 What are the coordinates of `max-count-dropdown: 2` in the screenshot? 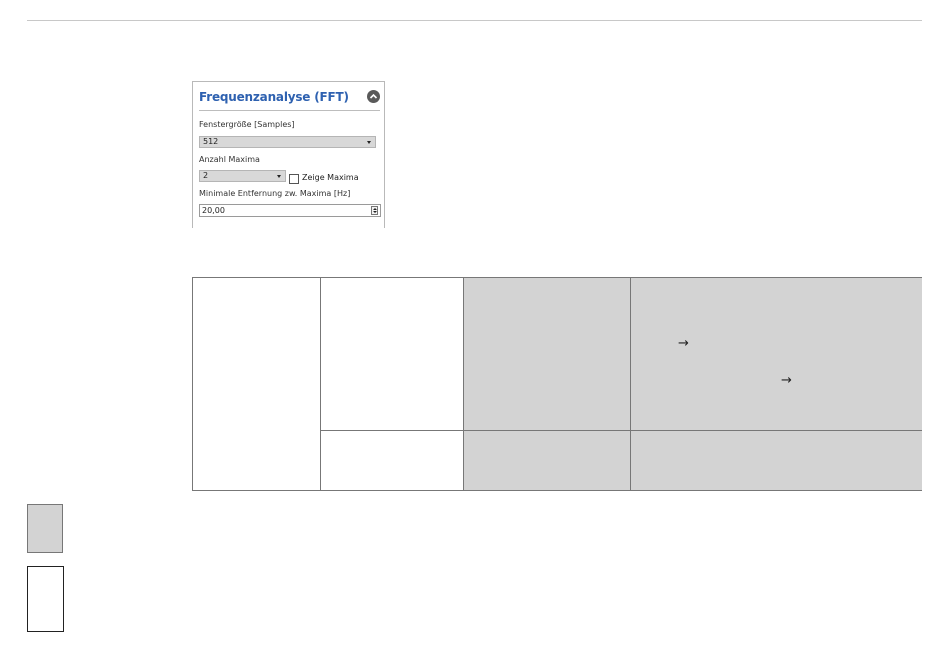 It's located at (242, 176).